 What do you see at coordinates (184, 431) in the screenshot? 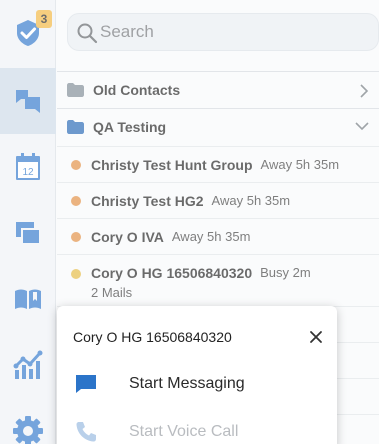
I see `start-voice-call-label: Start Voice Call` at bounding box center [184, 431].